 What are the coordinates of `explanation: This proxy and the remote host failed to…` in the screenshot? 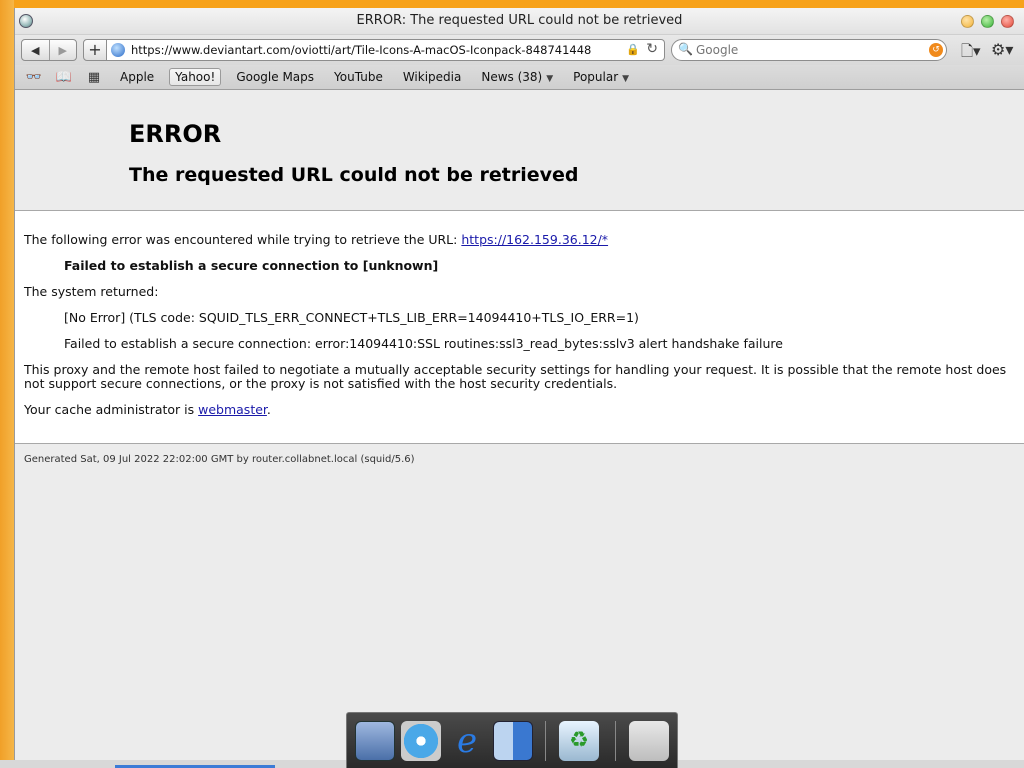 It's located at (515, 376).